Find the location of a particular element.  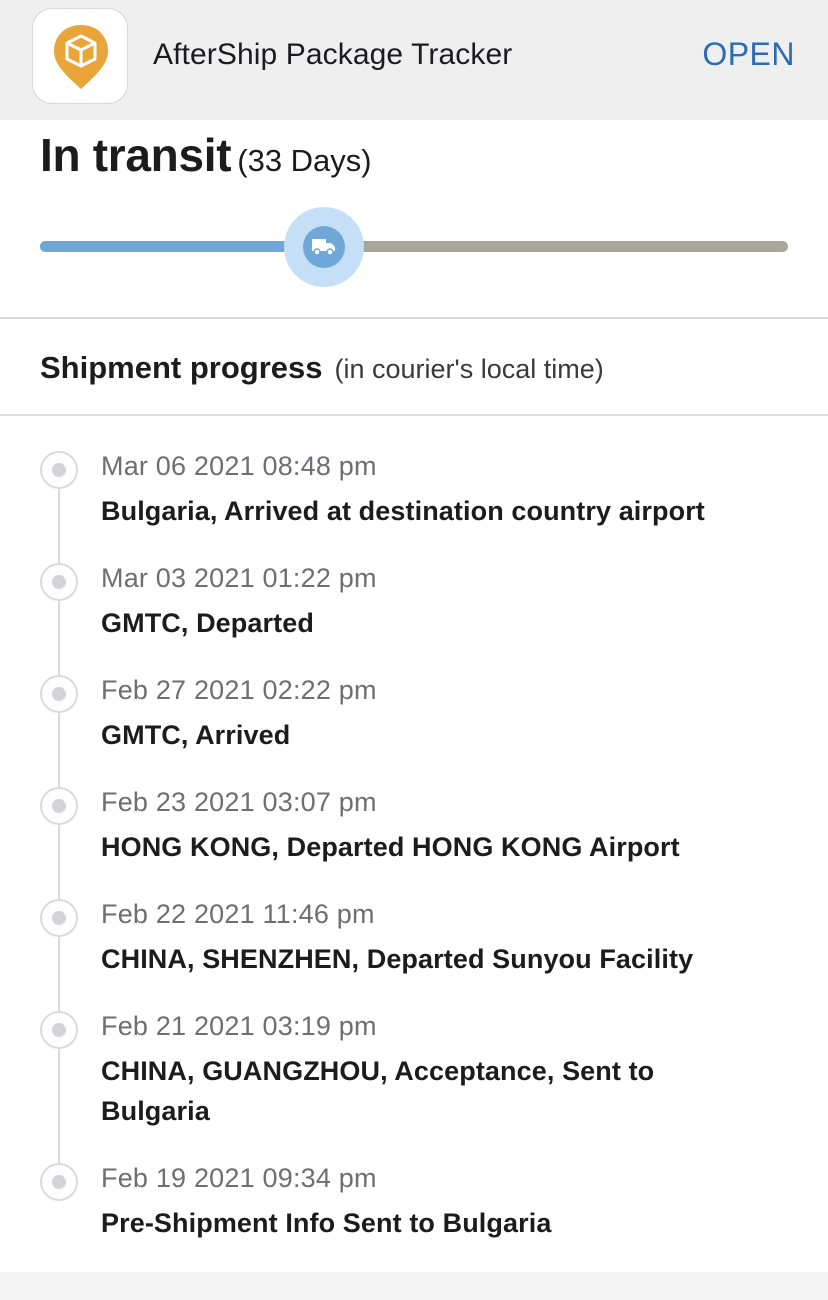

progress-indicator is located at coordinates (324, 247).